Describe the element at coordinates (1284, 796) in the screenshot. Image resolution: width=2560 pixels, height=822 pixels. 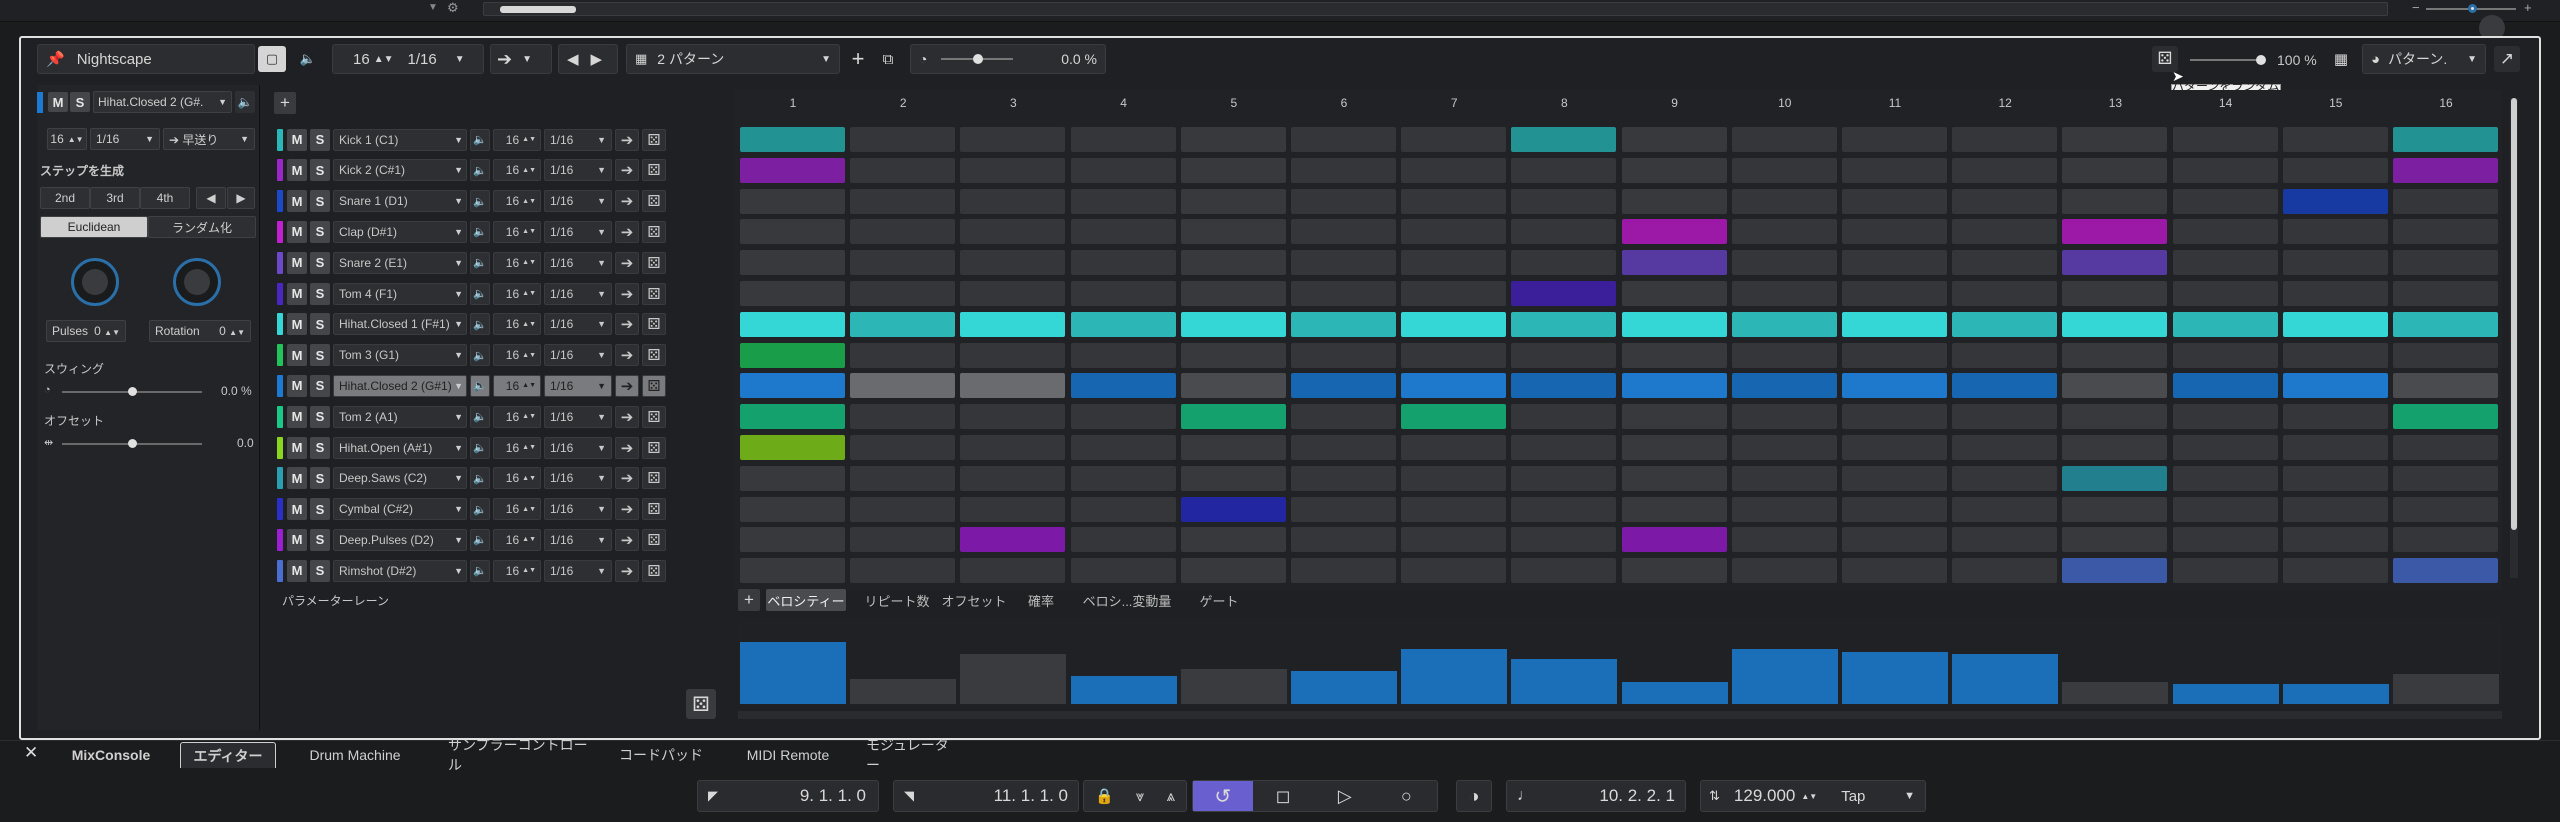
I see `stop-icon: ◻` at that location.